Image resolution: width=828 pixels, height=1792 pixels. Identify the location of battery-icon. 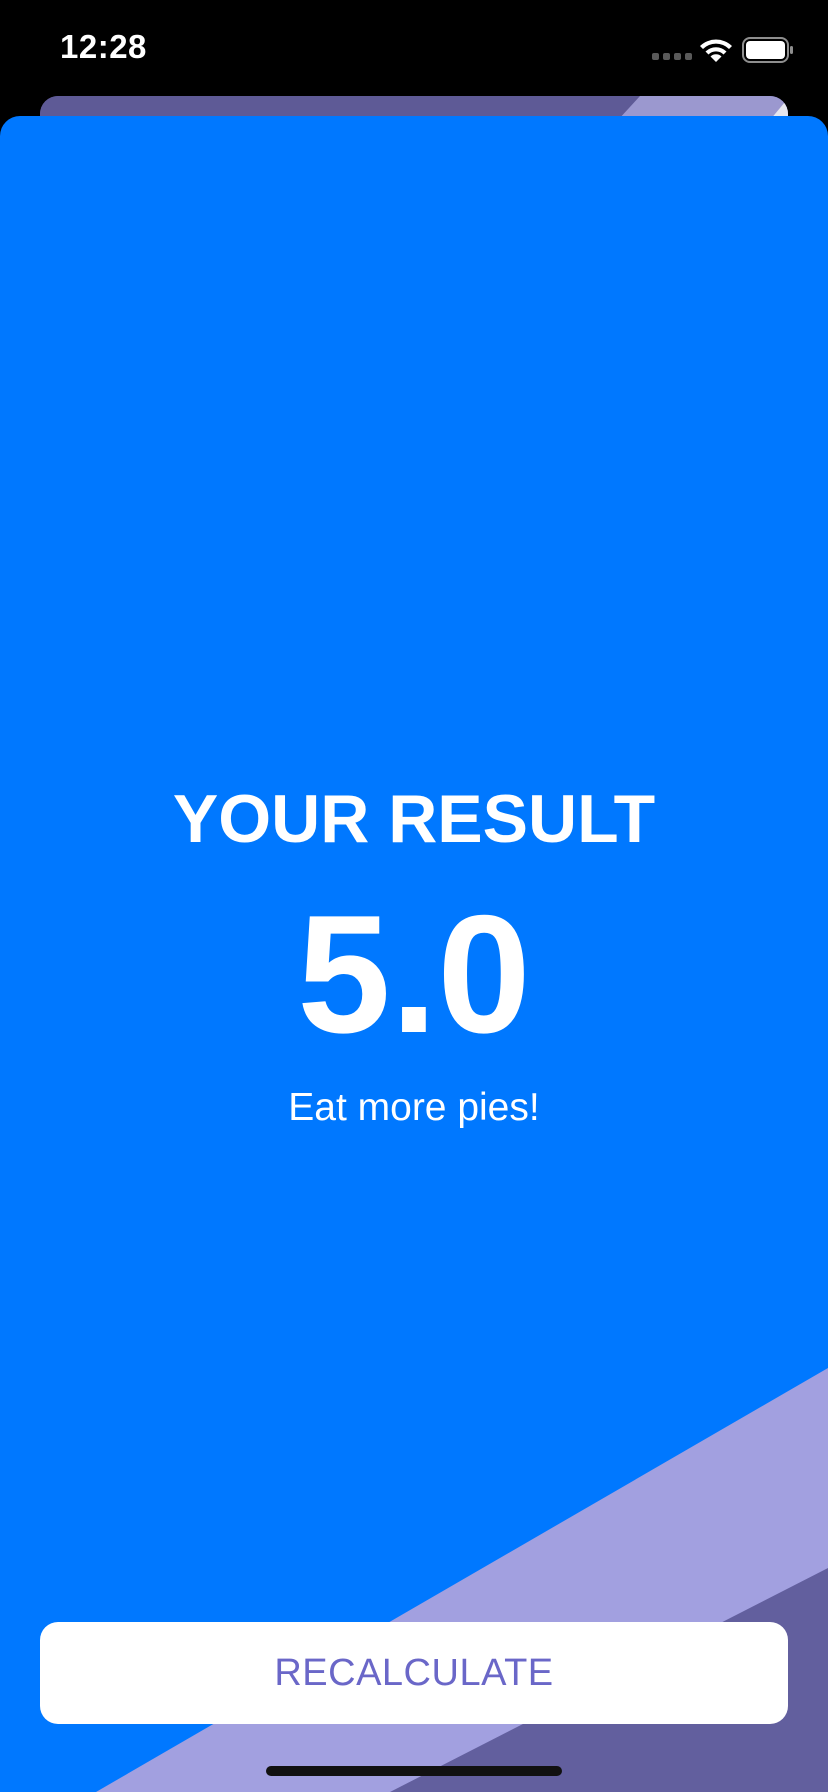
(767, 50).